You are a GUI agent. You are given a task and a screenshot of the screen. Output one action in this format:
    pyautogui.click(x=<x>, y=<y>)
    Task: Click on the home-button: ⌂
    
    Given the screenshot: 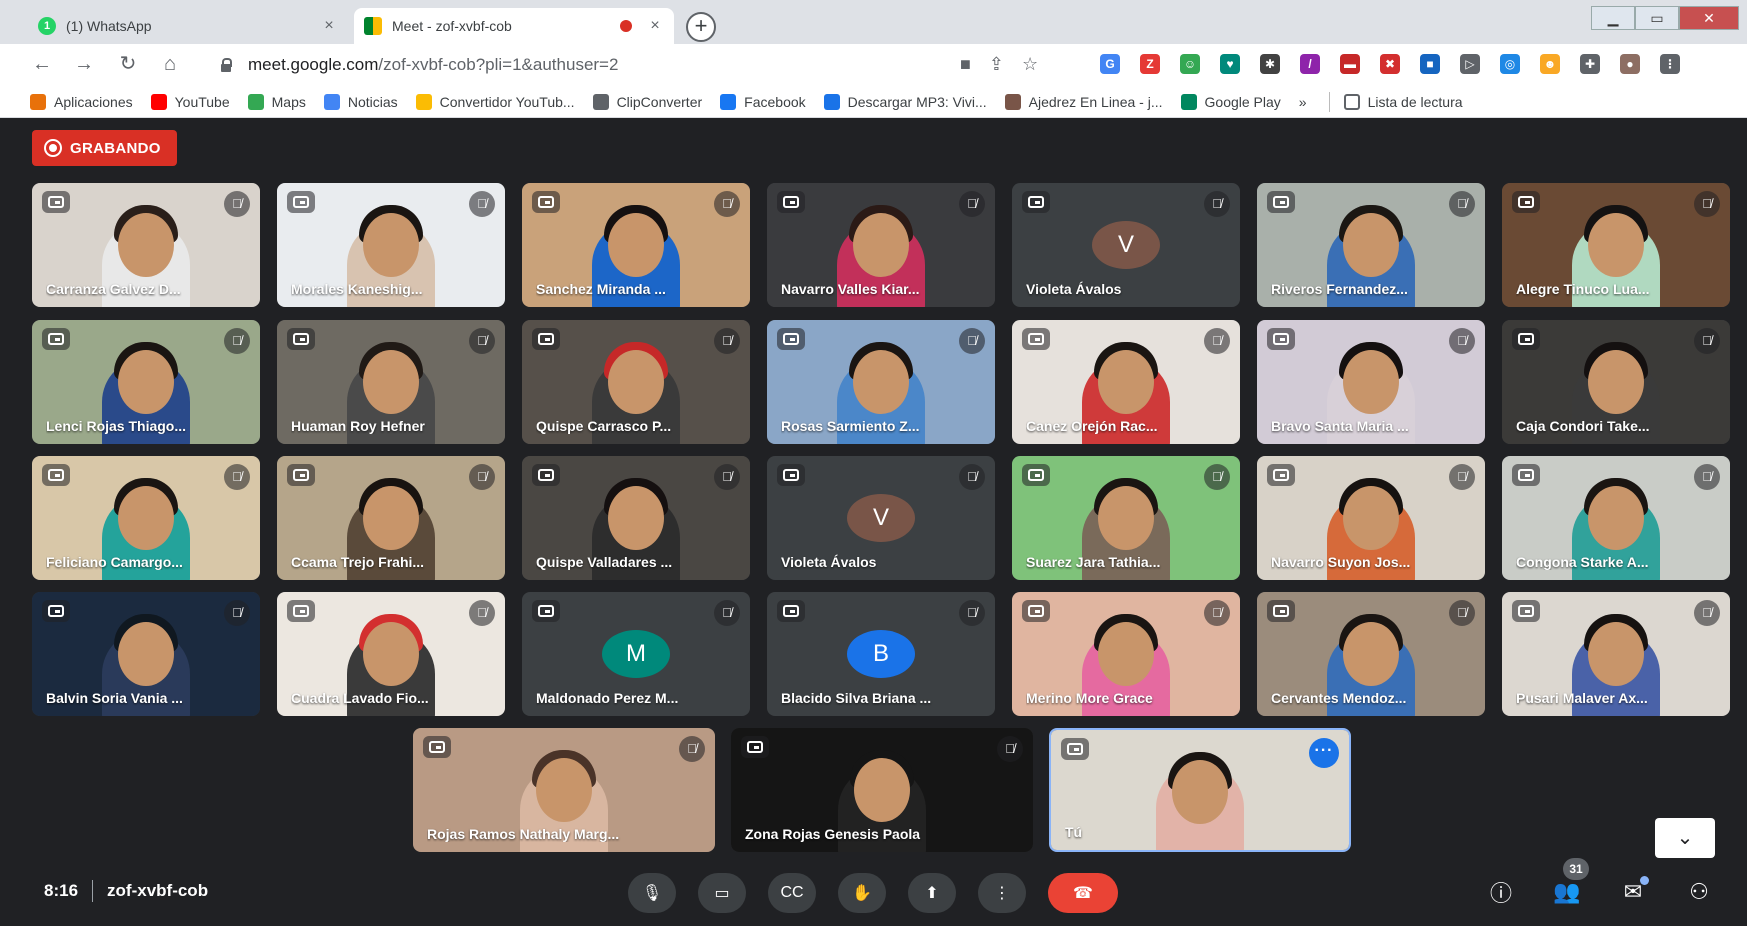 What is the action you would take?
    pyautogui.click(x=170, y=64)
    